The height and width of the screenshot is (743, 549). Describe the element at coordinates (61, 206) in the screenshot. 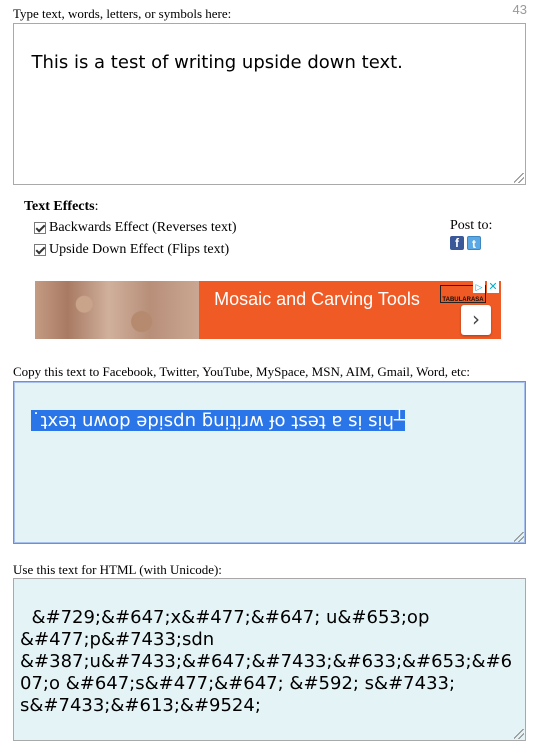

I see `text-effects-heading: Text Effects:` at that location.